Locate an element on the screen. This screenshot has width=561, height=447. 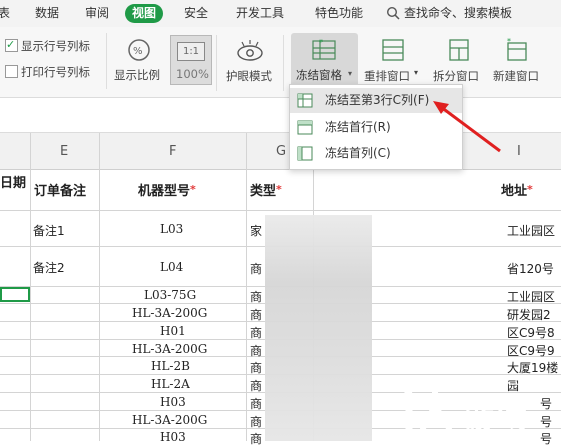
checkbox-checked-icon is located at coordinates (11, 45).